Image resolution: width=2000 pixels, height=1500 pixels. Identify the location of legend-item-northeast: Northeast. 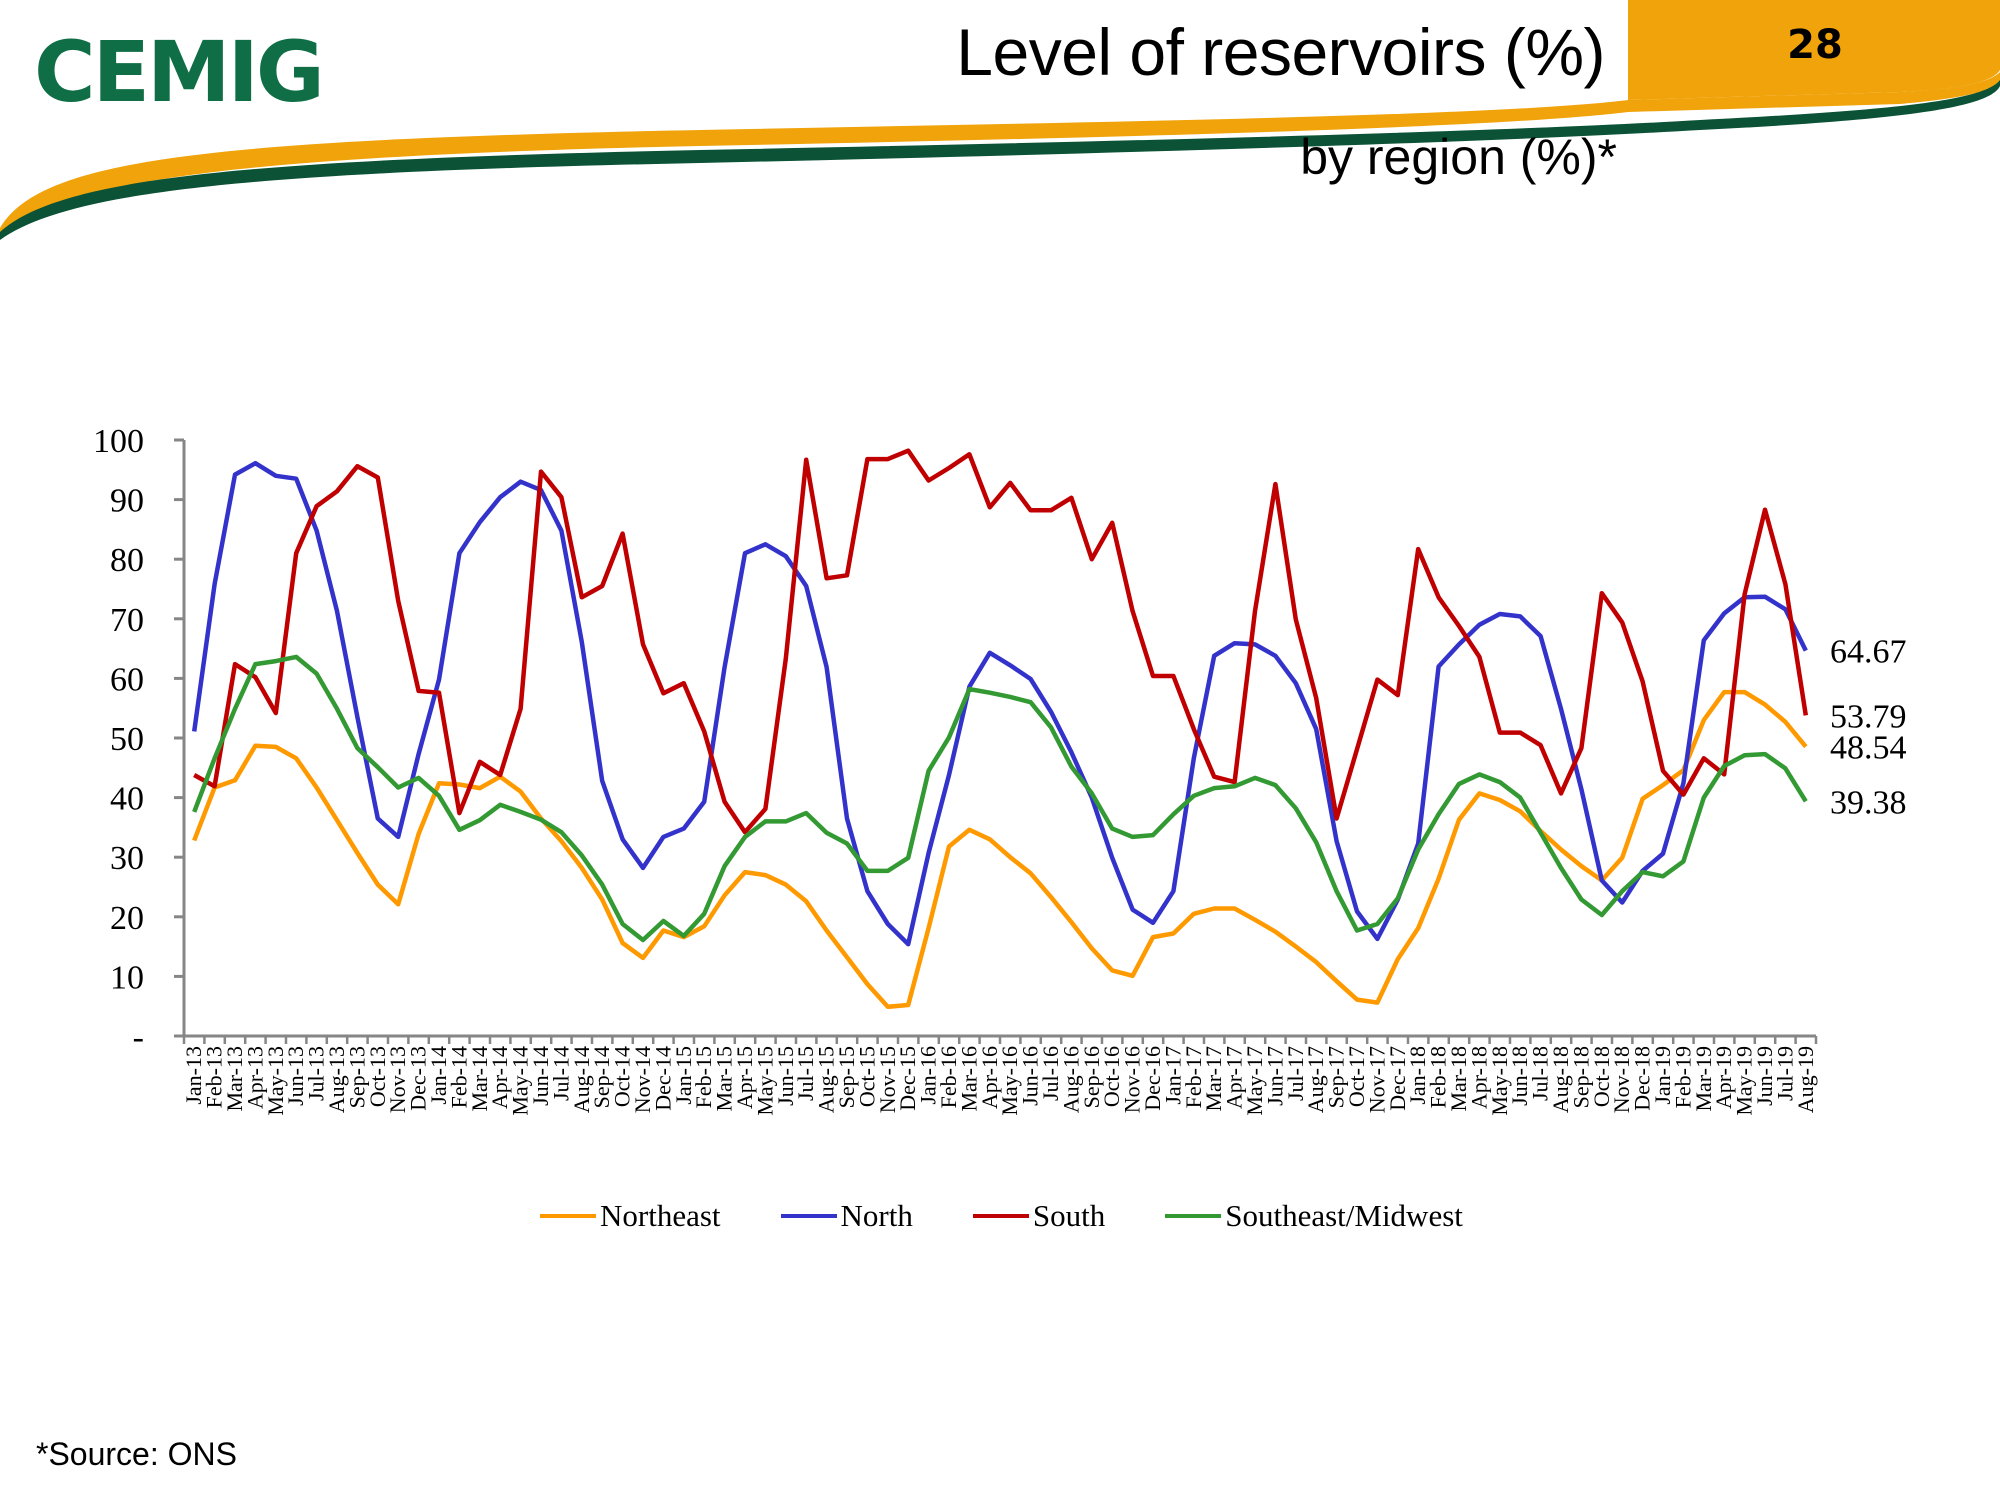
(630, 1216).